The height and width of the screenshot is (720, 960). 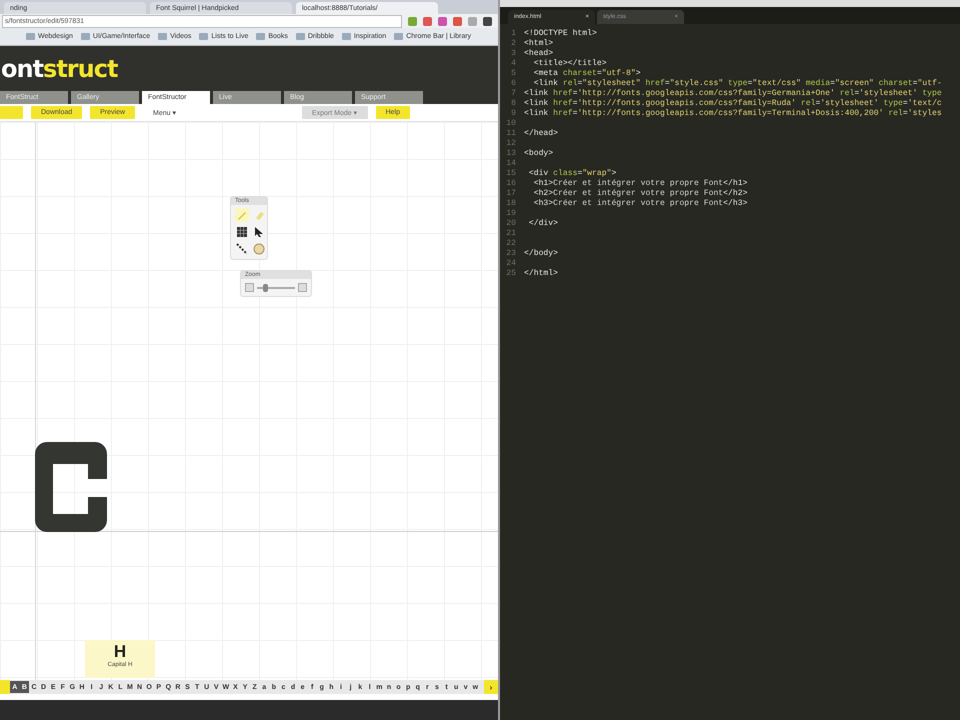 What do you see at coordinates (513, 114) in the screenshot?
I see `line-number: 9` at bounding box center [513, 114].